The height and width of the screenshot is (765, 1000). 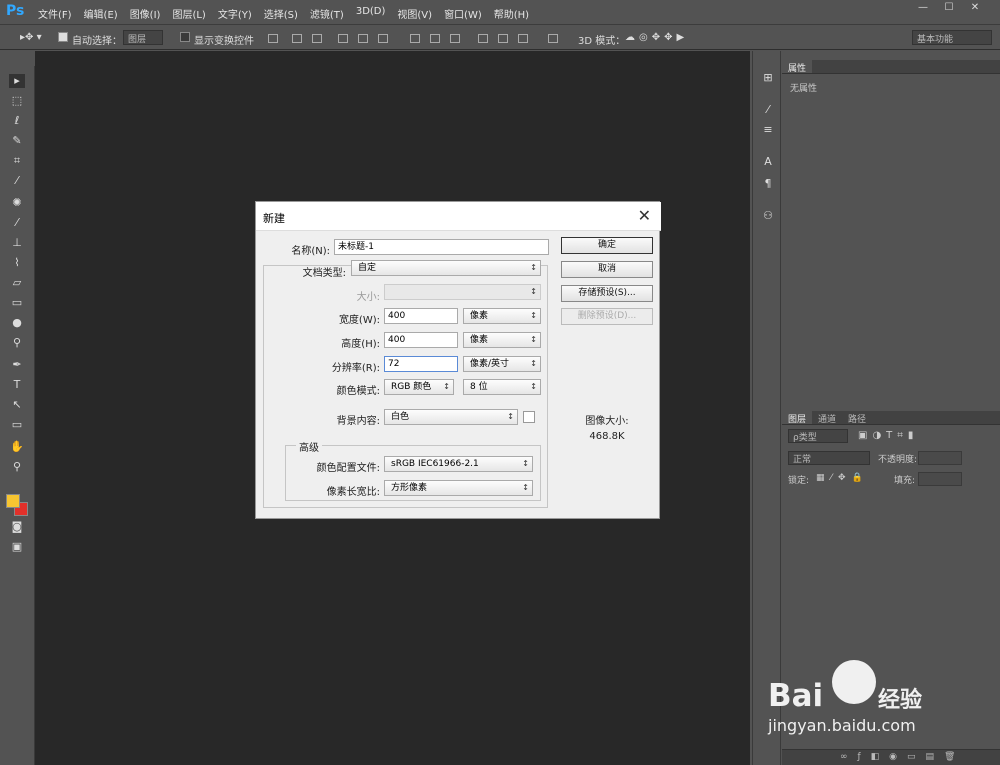 What do you see at coordinates (898, 460) in the screenshot?
I see `opacity-label: 不透明度:` at bounding box center [898, 460].